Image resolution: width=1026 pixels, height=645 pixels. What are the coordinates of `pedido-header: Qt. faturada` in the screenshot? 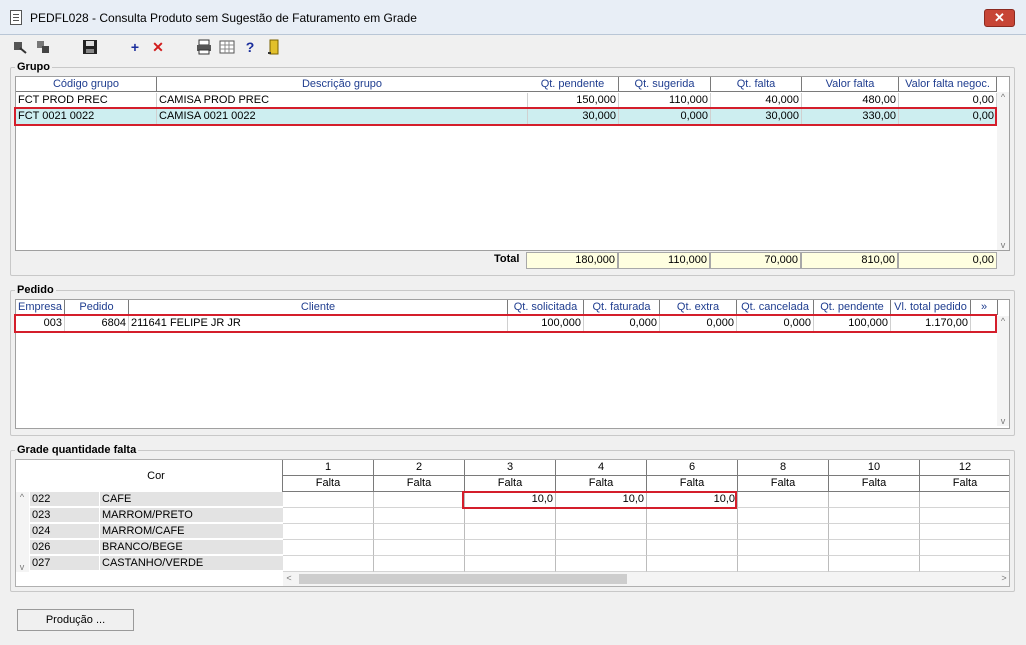 It's located at (622, 307).